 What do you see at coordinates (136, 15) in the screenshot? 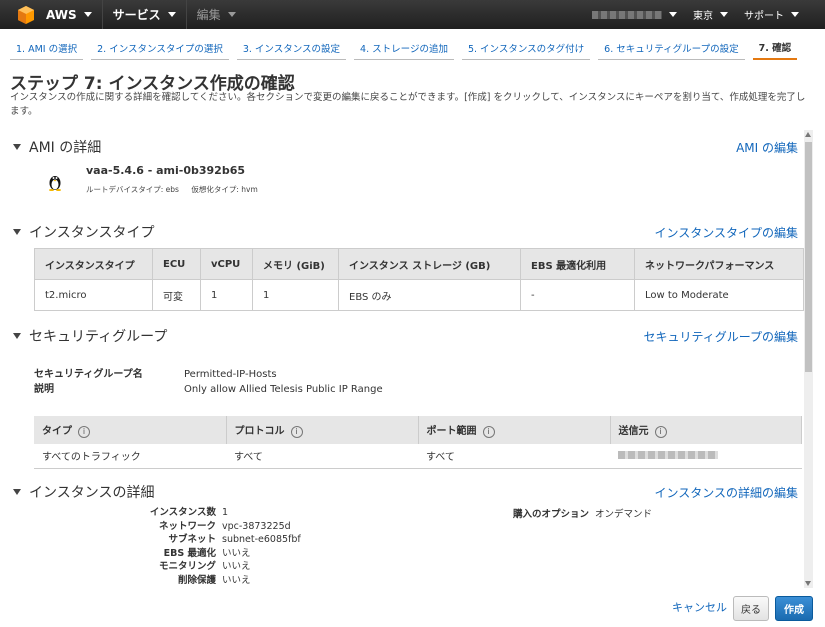
I see `services-label: サービス` at bounding box center [136, 15].